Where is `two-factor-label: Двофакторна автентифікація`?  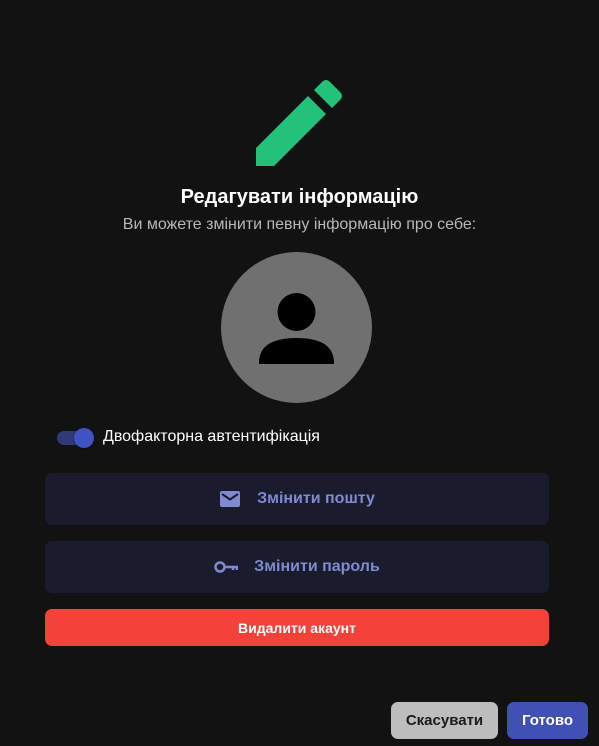
two-factor-label: Двофакторна автентифікація is located at coordinates (211, 436).